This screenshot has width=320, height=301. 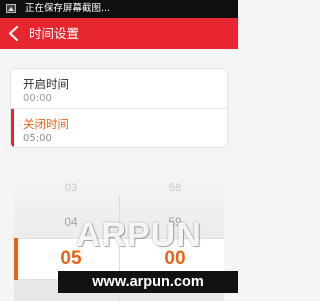 I want to click on minute-option: 58, so click(x=175, y=188).